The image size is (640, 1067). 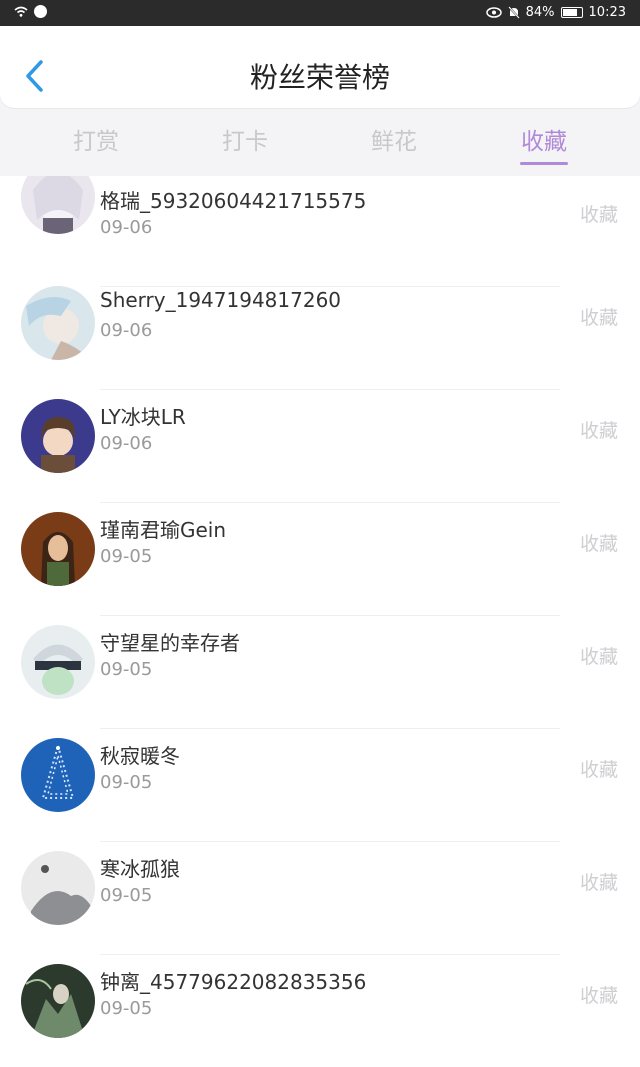 I want to click on tab-bar: 打赏 打卡 鲜花 收藏, so click(x=320, y=144).